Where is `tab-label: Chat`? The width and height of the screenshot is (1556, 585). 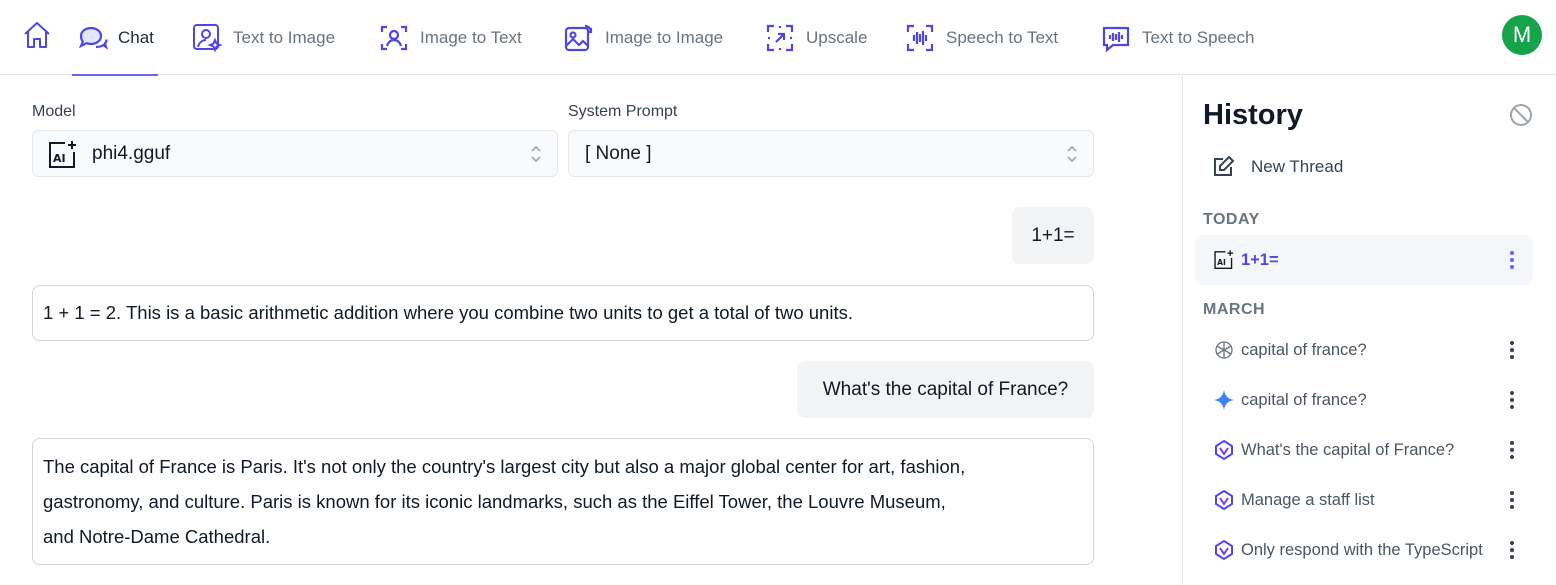
tab-label: Chat is located at coordinates (136, 37).